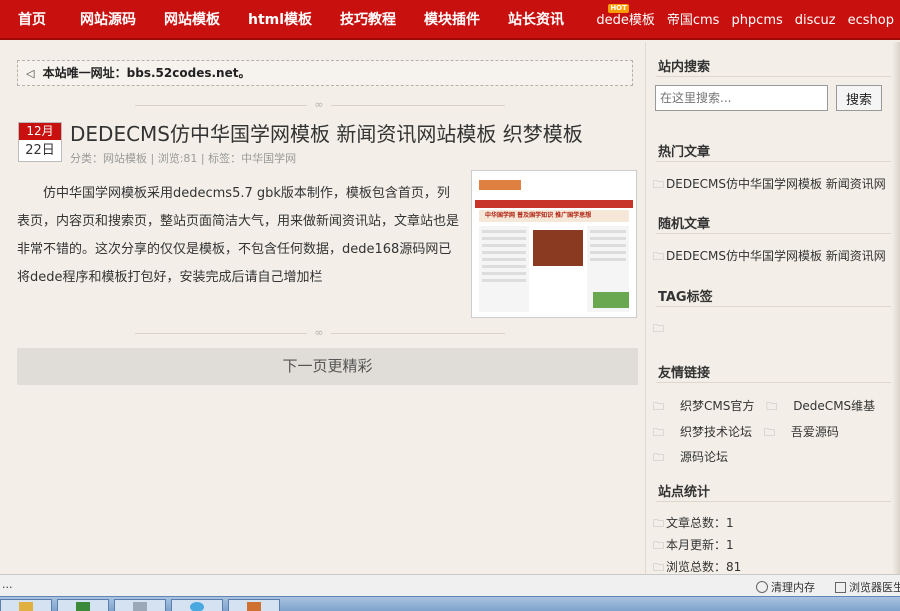 Image resolution: width=900 pixels, height=611 pixels. I want to click on meta-tag-link: 中华国学网, so click(268, 158).